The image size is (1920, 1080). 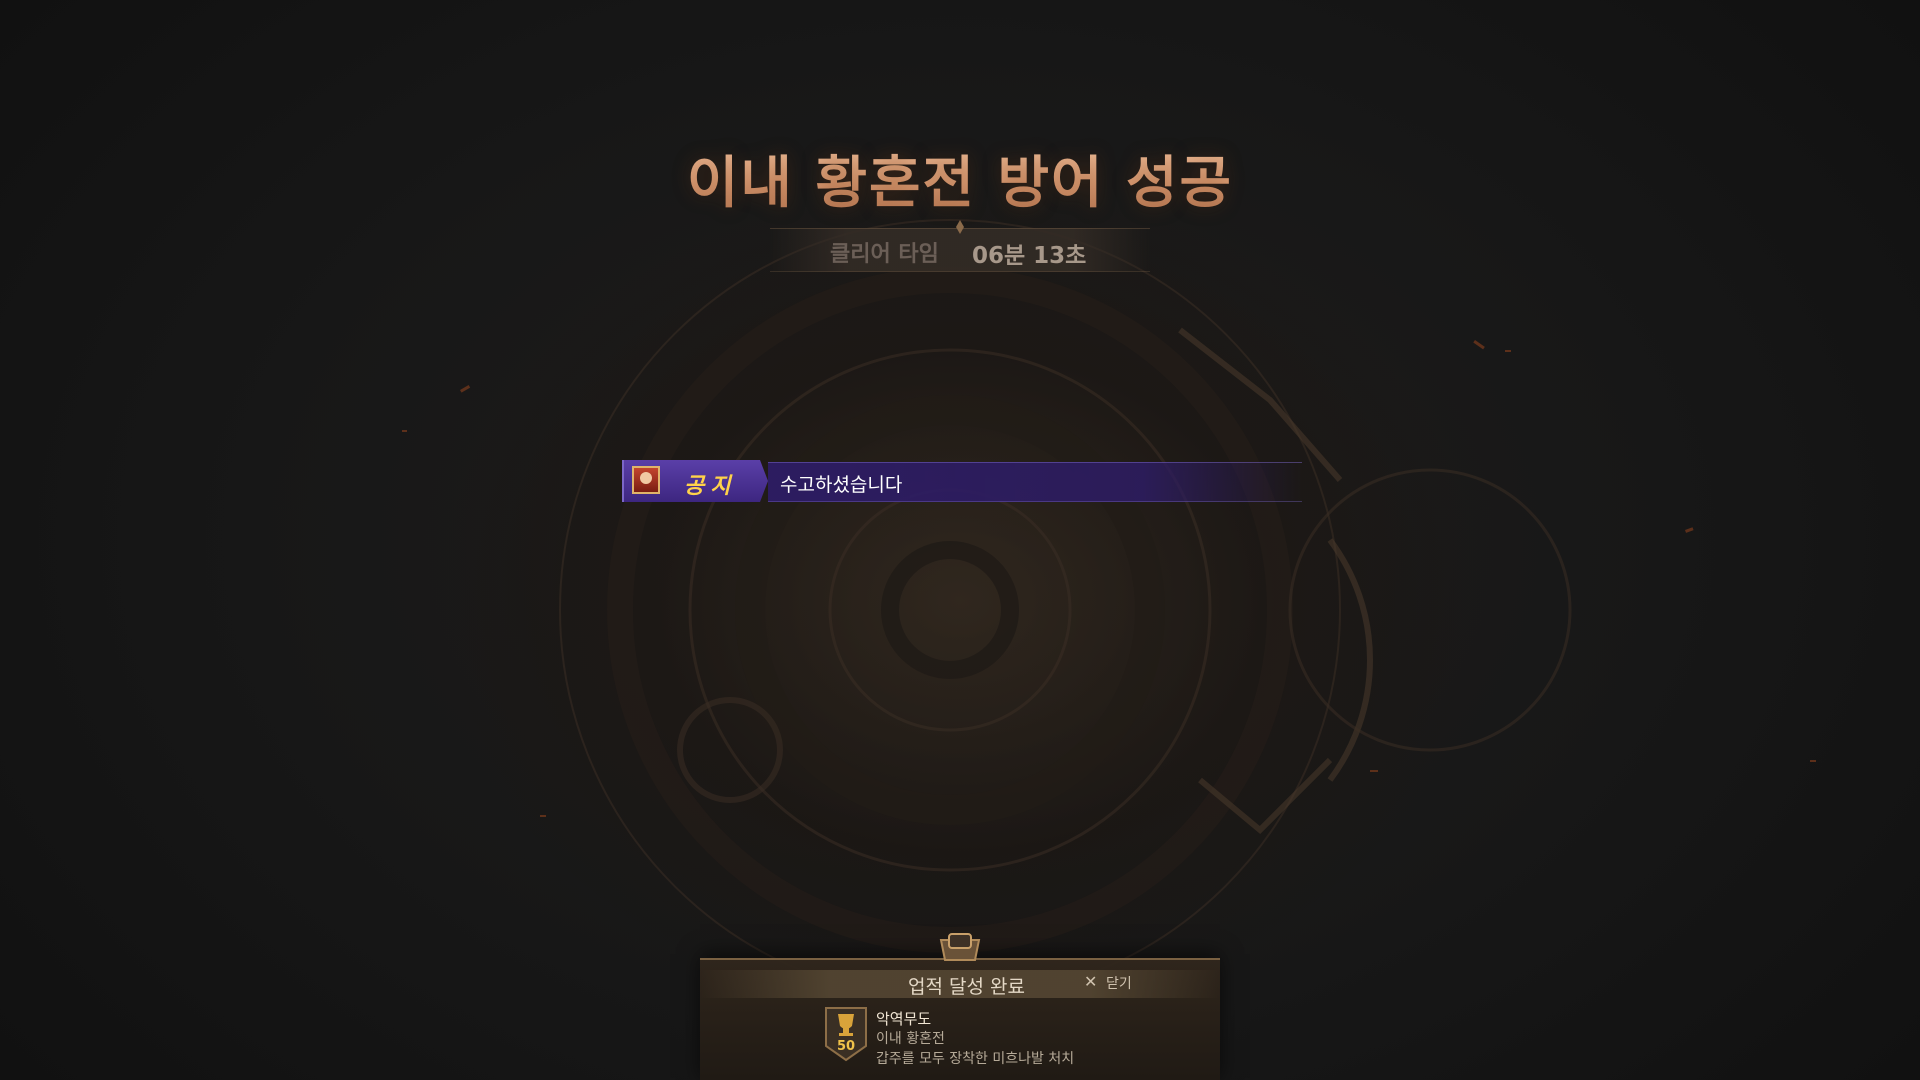 I want to click on character-portrait-icon, so click(x=646, y=480).